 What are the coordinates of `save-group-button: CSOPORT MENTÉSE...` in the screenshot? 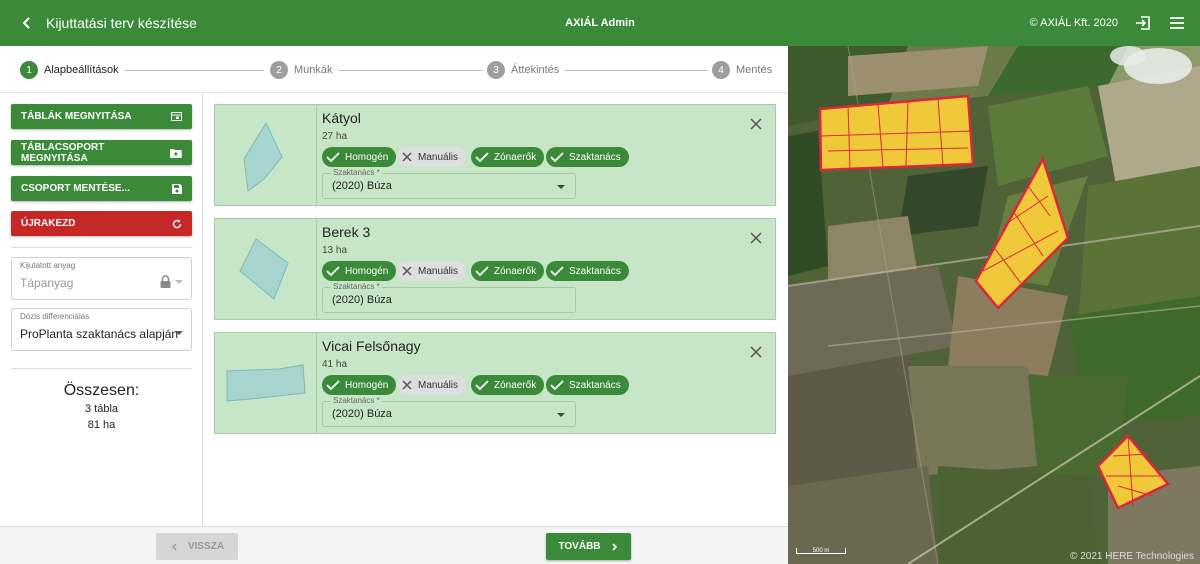 It's located at (101, 188).